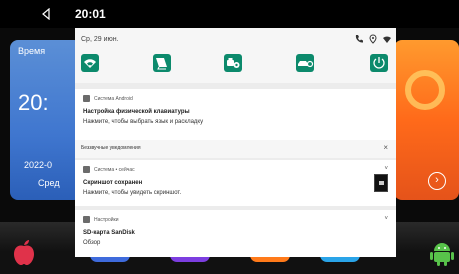 The width and height of the screenshot is (459, 274). What do you see at coordinates (109, 233) in the screenshot?
I see `notification-title: SD-карта SanDisk` at bounding box center [109, 233].